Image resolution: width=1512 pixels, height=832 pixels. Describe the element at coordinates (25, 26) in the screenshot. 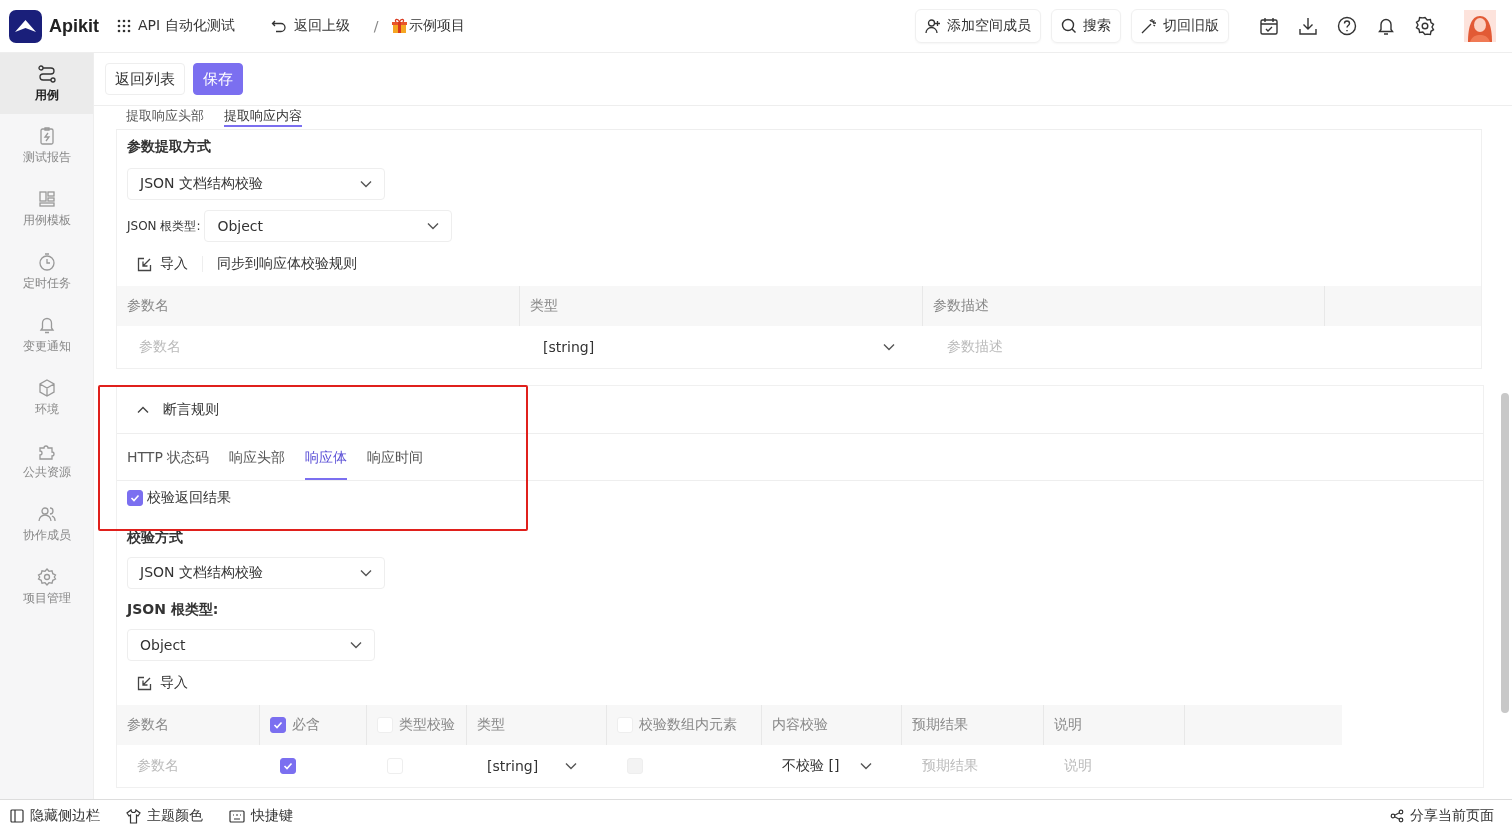

I see `logo-icon` at that location.